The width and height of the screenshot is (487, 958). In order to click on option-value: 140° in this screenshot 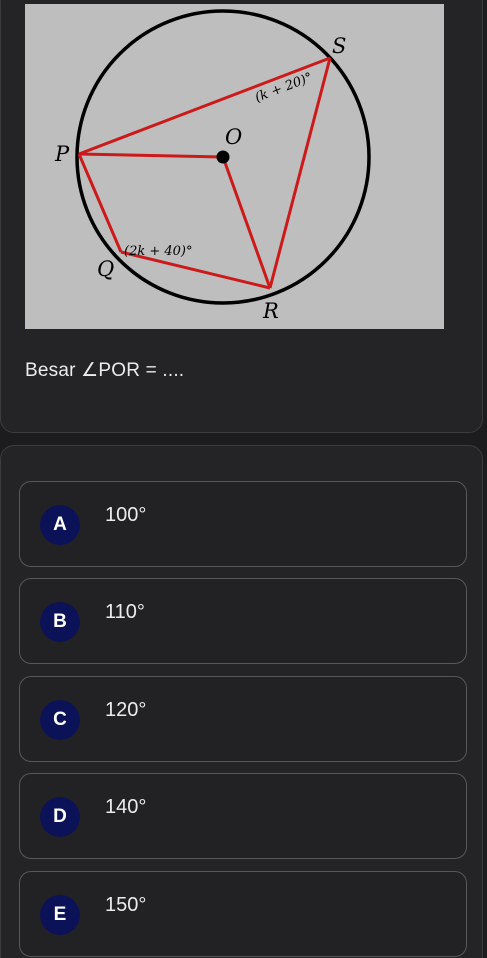, I will do `click(126, 807)`.